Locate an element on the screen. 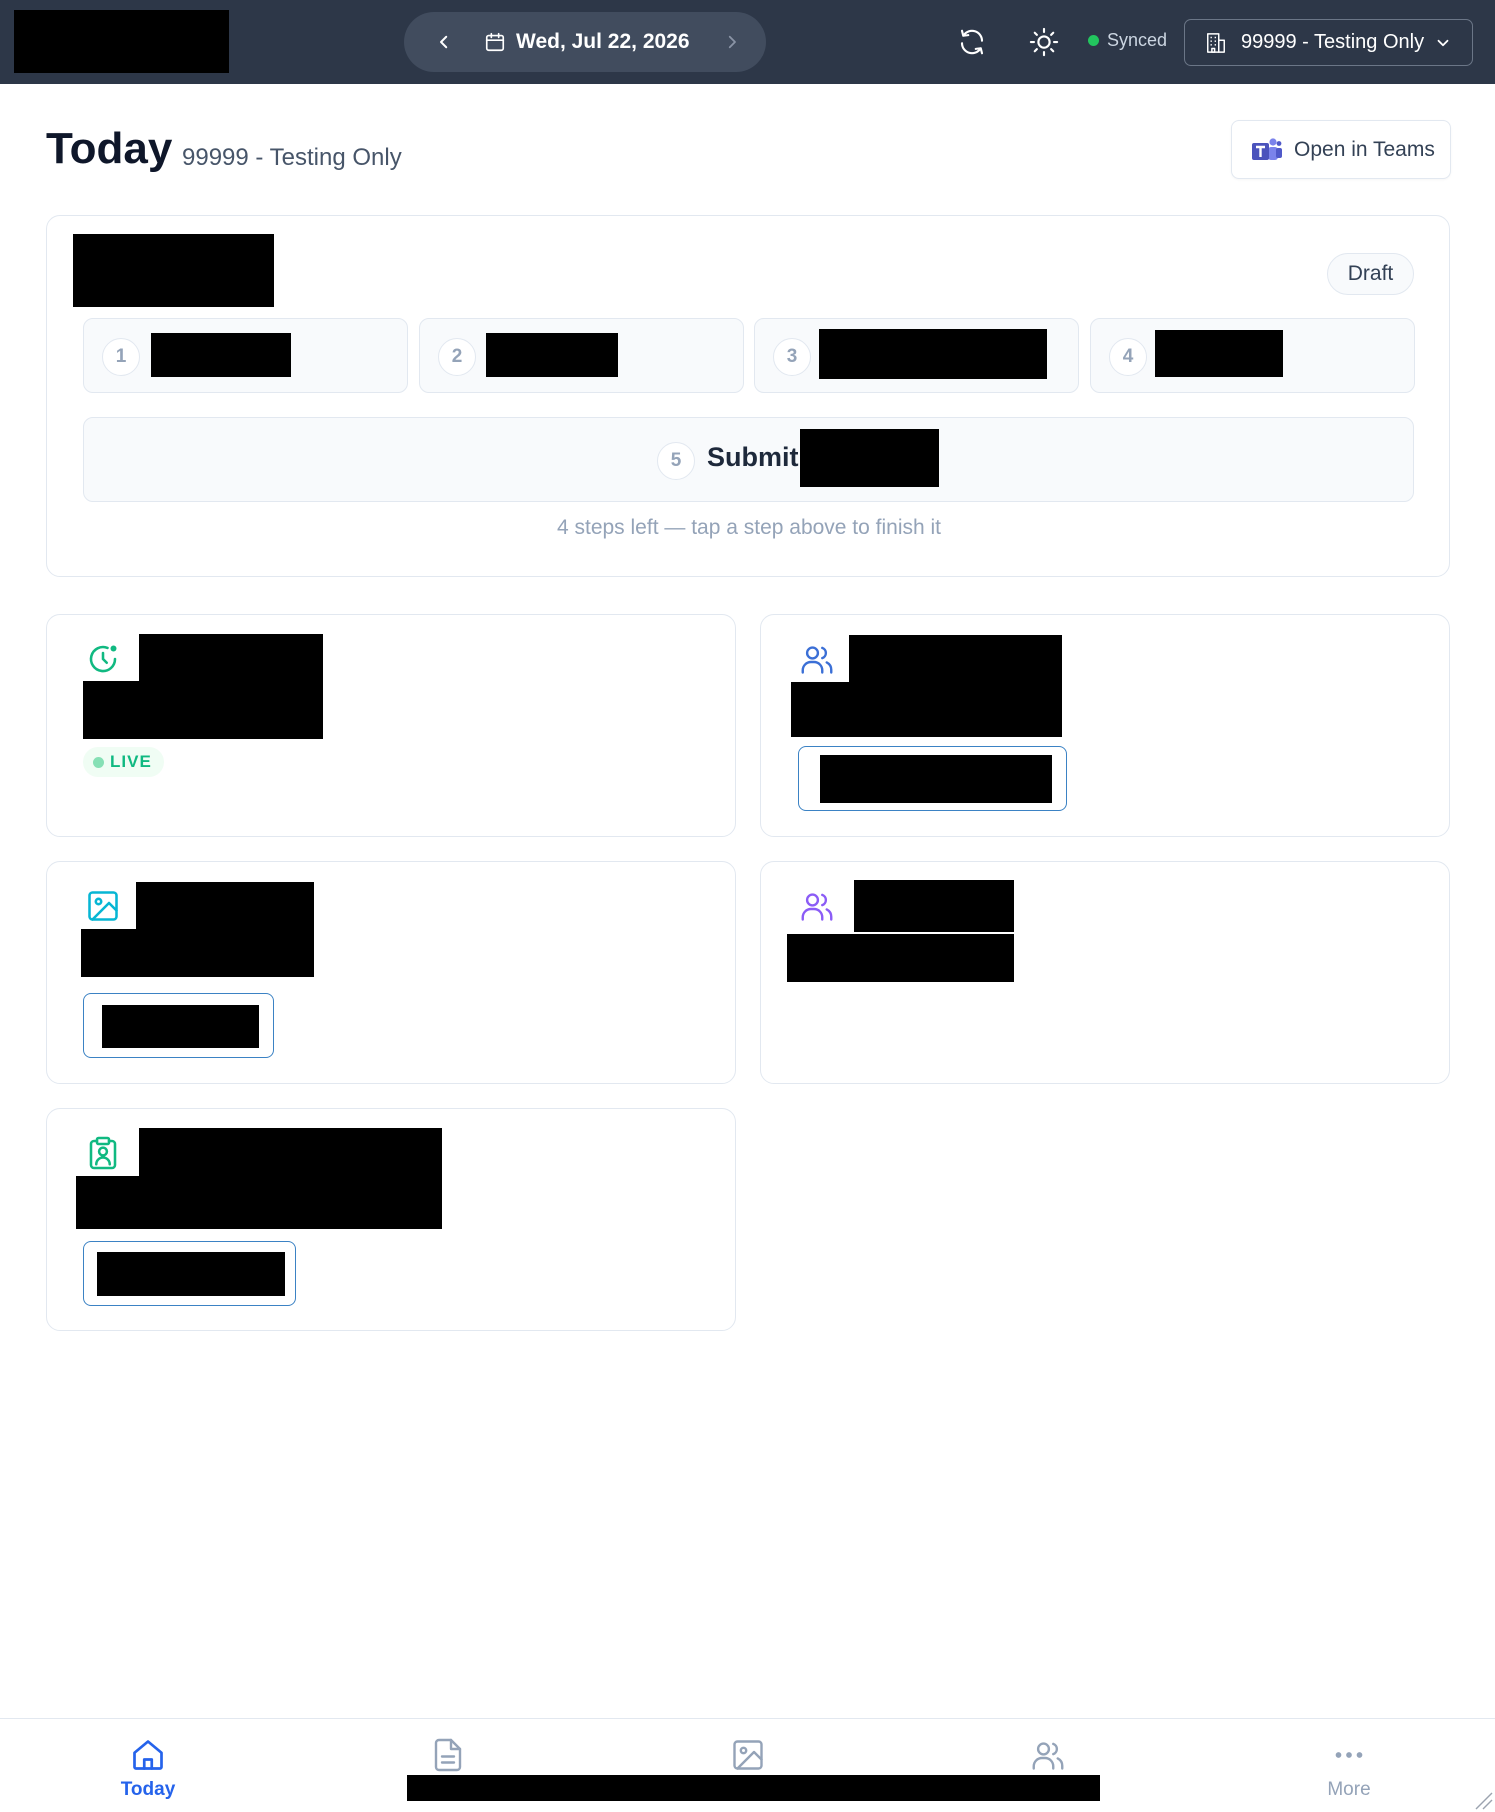  module-card-safety is located at coordinates (391, 1219).